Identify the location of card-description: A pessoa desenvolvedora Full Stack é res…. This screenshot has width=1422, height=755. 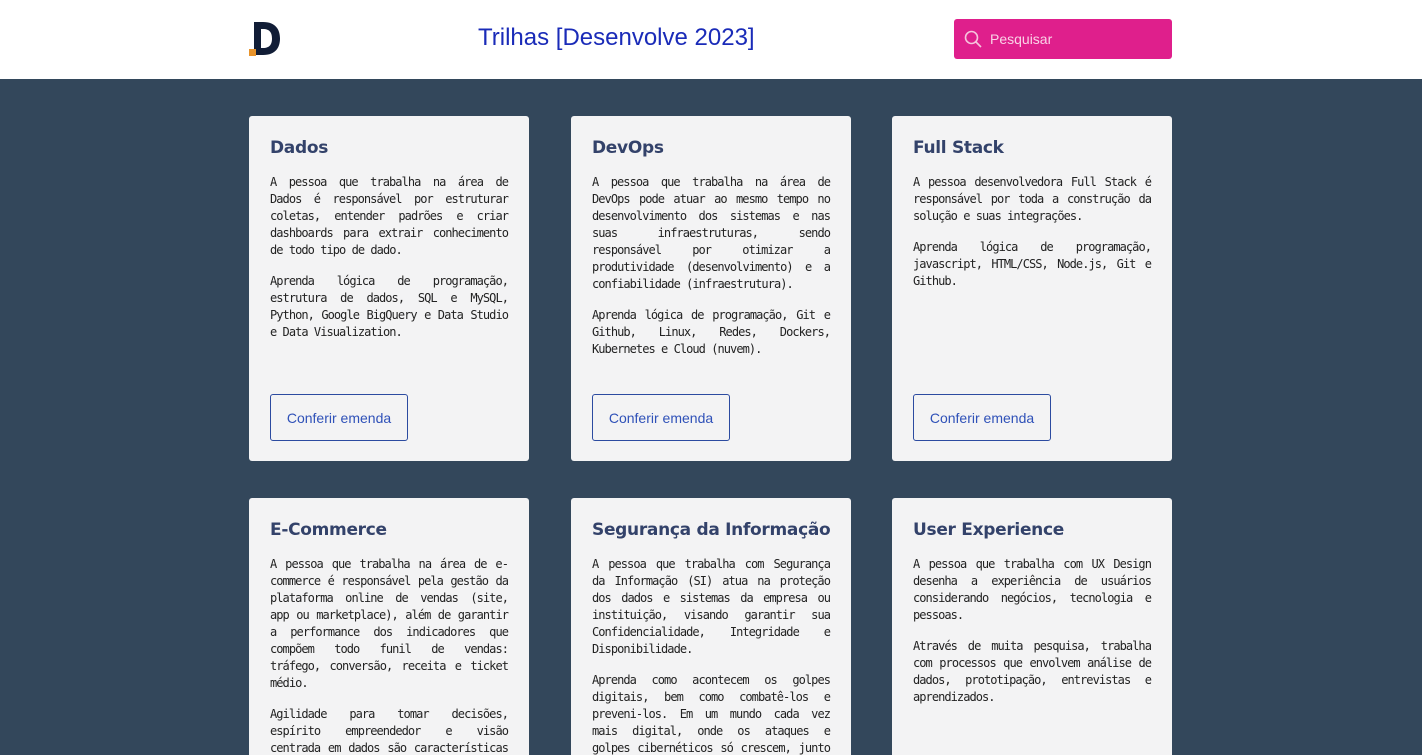
(1032, 199).